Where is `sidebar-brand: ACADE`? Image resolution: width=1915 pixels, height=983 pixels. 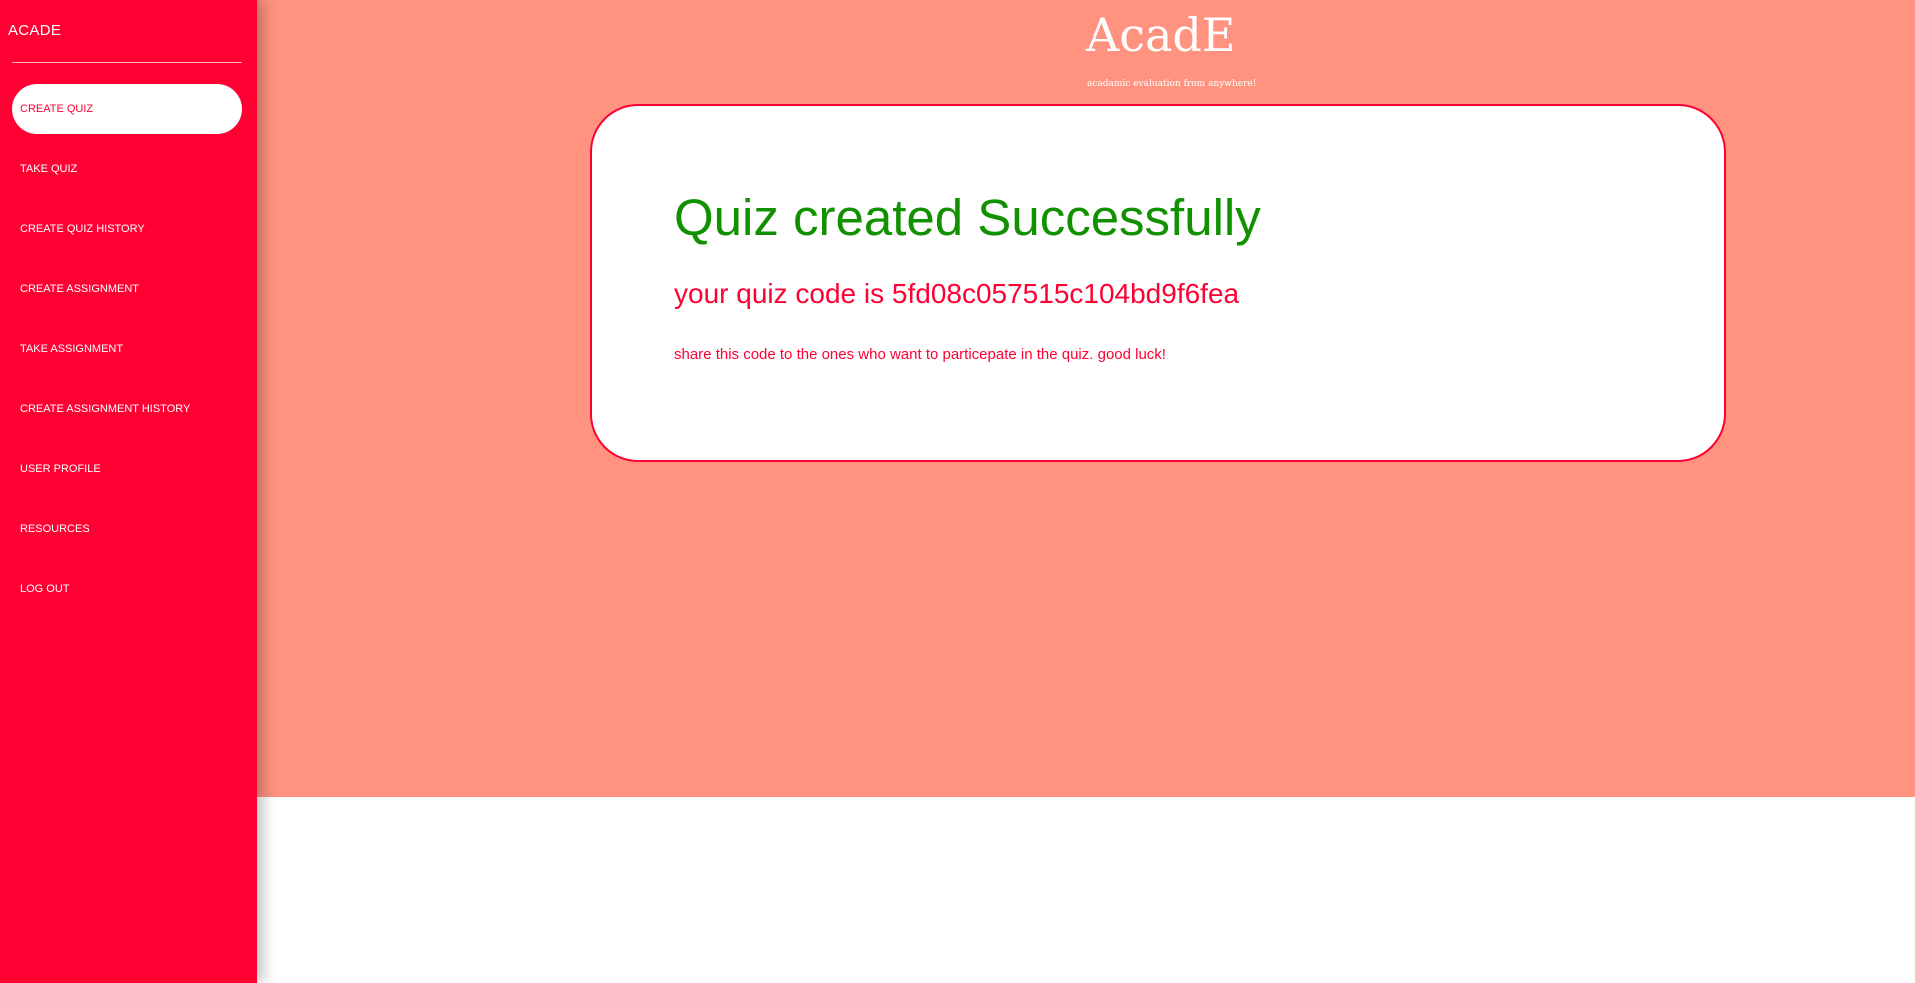
sidebar-brand: ACADE is located at coordinates (35, 30).